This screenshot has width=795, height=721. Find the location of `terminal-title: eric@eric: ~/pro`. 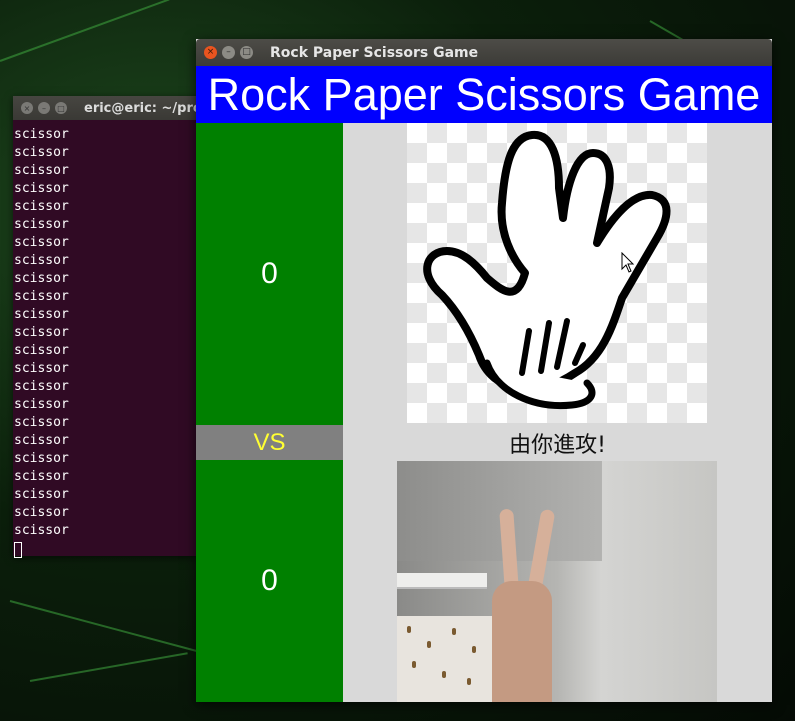

terminal-title: eric@eric: ~/pro is located at coordinates (143, 108).